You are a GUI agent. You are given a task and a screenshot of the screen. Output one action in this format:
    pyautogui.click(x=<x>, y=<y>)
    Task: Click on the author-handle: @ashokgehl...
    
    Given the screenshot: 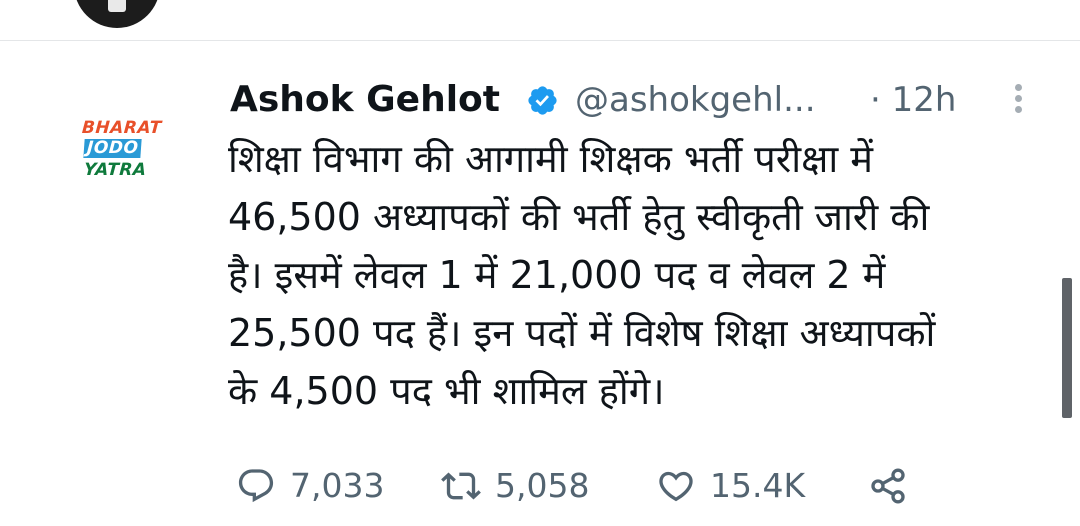 What is the action you would take?
    pyautogui.click(x=695, y=100)
    